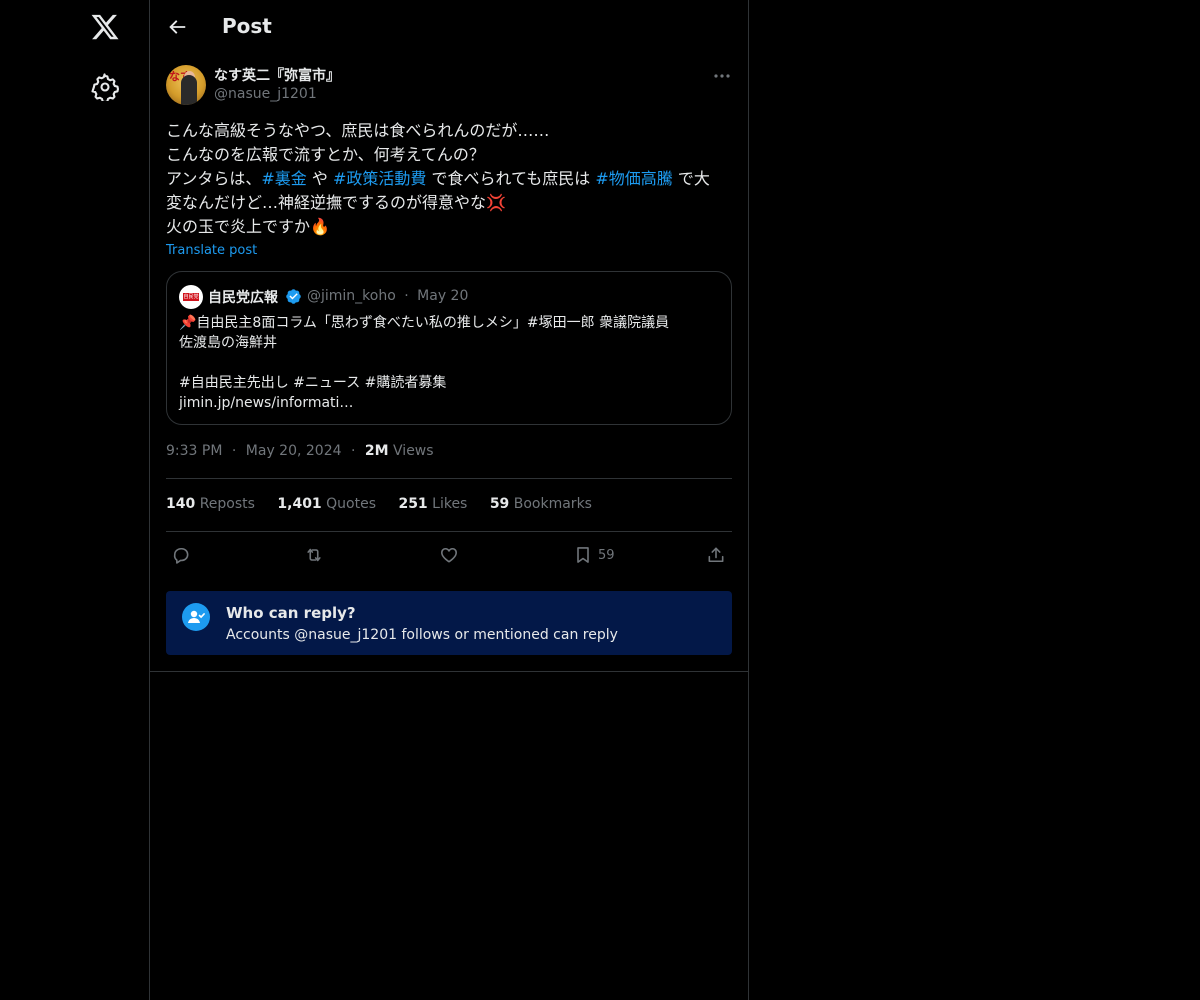 The height and width of the screenshot is (1000, 1200). What do you see at coordinates (606, 555) in the screenshot?
I see `bookmark-count: 59` at bounding box center [606, 555].